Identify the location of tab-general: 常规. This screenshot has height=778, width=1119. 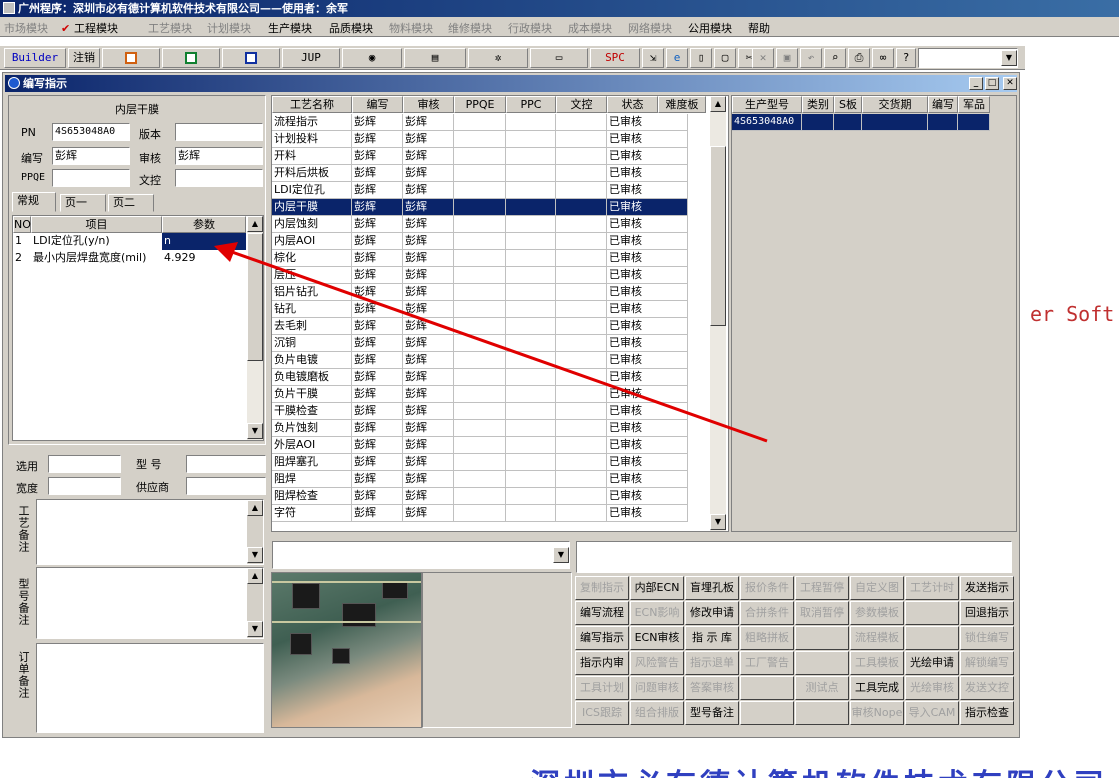
(34, 202).